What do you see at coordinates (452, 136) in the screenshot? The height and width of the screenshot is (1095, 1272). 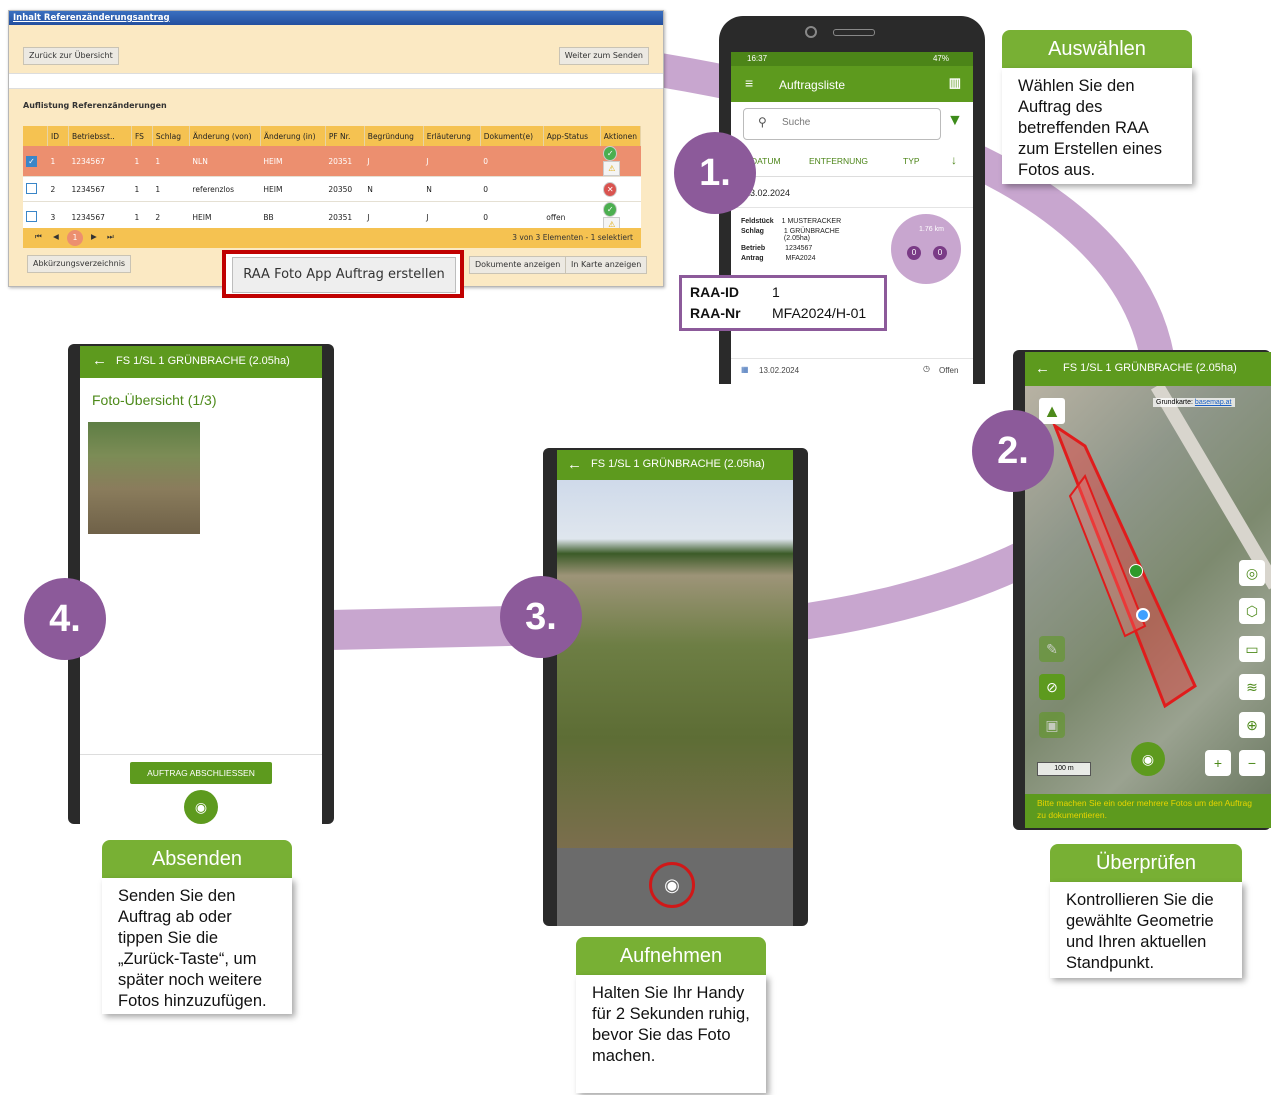 I see `column-header: Erläuterung` at bounding box center [452, 136].